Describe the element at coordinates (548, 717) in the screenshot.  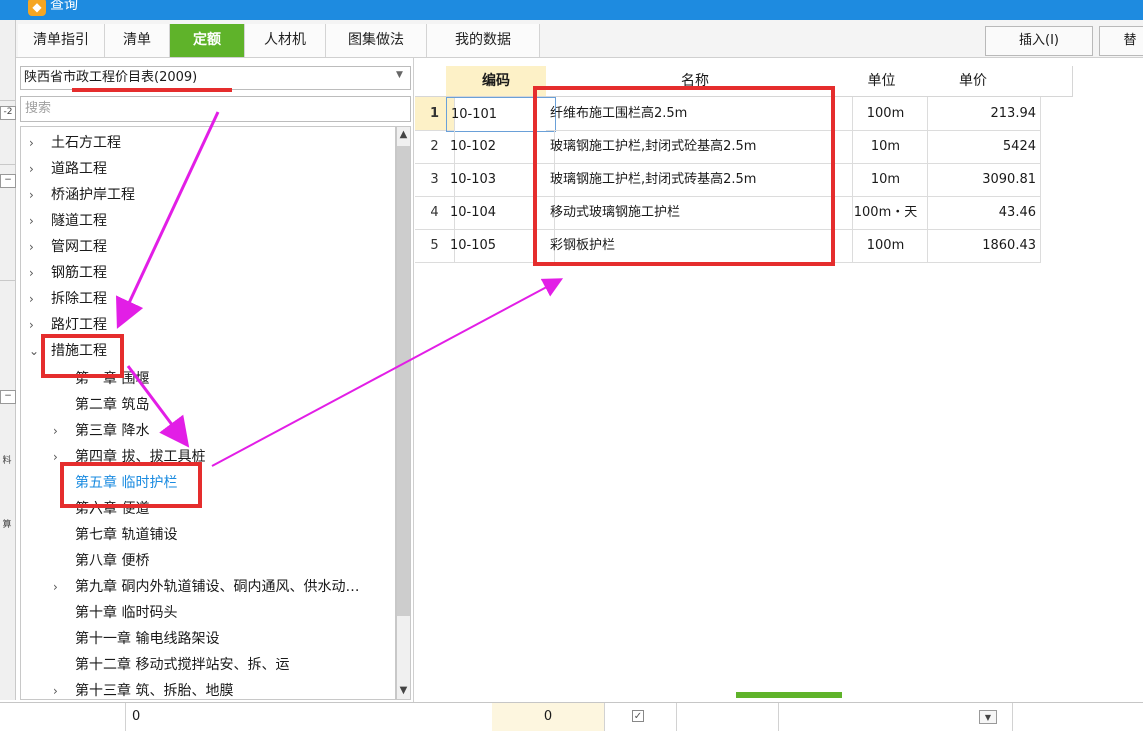
I see `status-mid-value: 0` at that location.